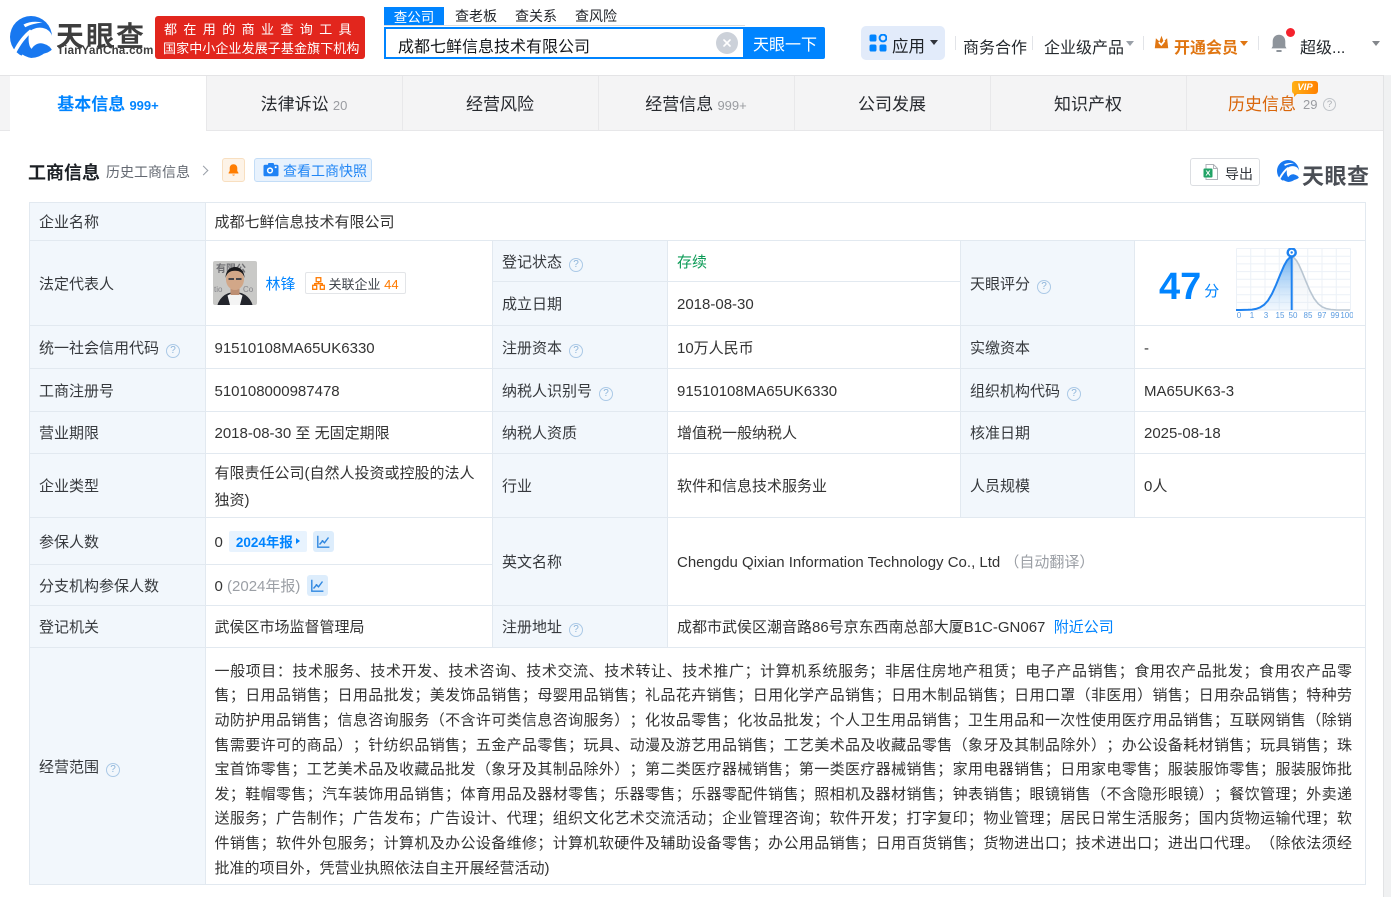 The image size is (1391, 897). What do you see at coordinates (1280, 315) in the screenshot?
I see `svg-text: 15` at bounding box center [1280, 315].